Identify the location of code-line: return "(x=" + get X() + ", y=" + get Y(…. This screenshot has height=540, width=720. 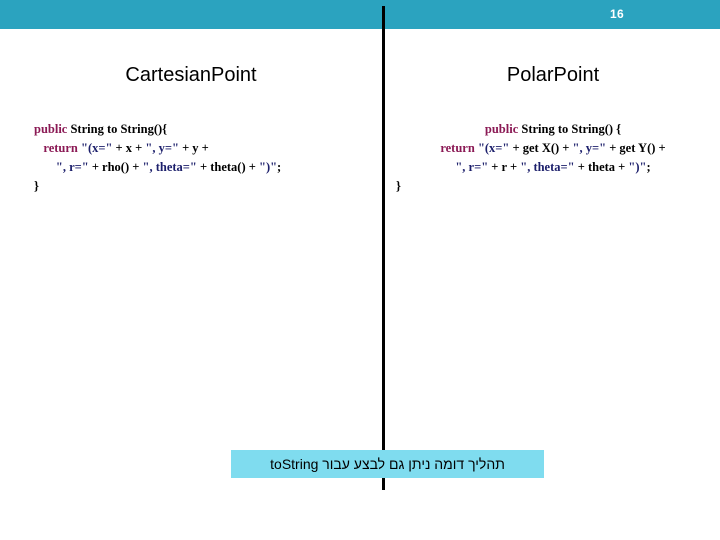
(553, 148).